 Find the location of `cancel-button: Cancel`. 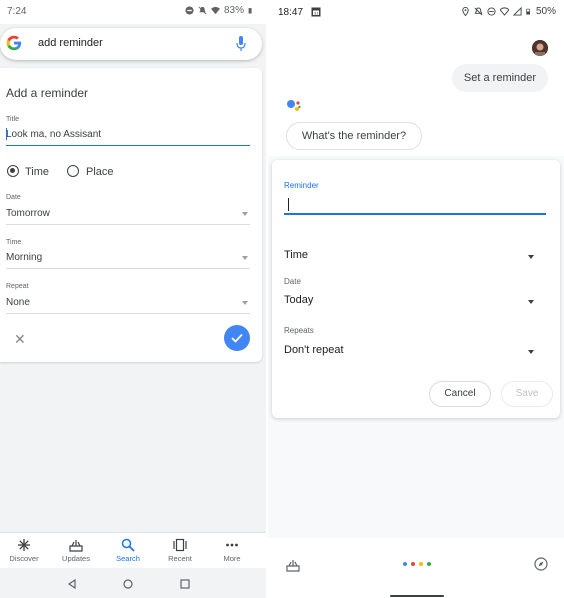

cancel-button: Cancel is located at coordinates (460, 394).